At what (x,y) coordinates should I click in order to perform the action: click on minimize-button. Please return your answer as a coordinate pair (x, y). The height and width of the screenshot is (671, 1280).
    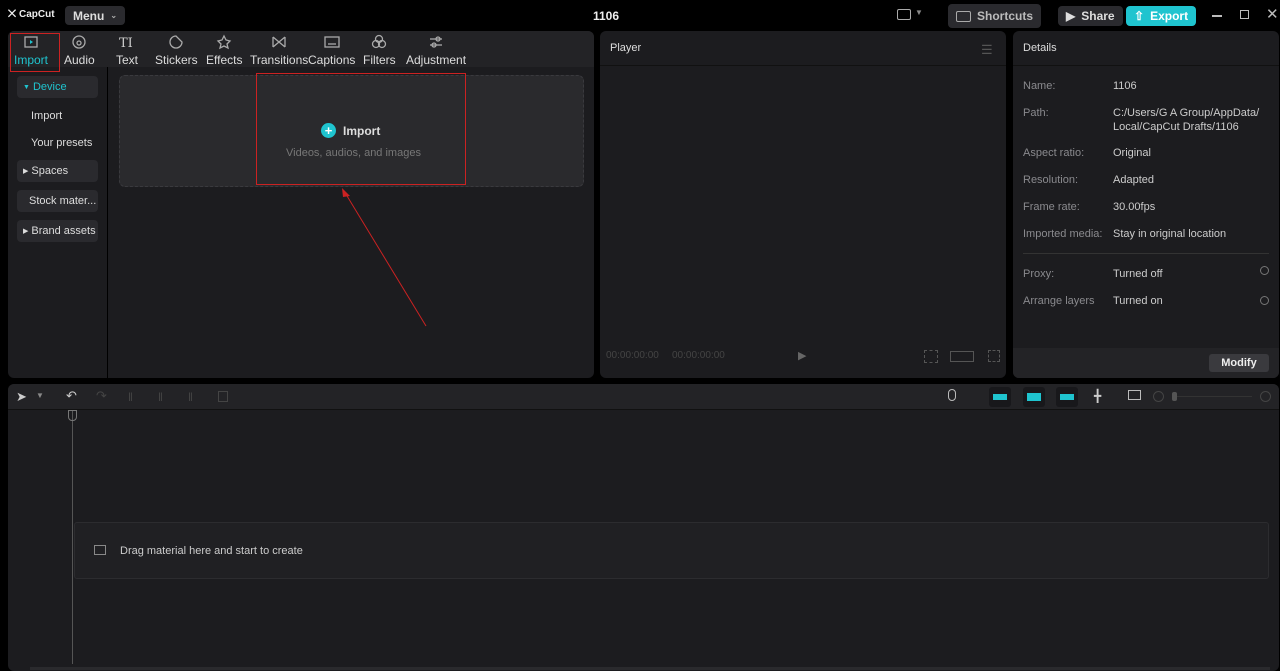
    Looking at the image, I should click on (1217, 16).